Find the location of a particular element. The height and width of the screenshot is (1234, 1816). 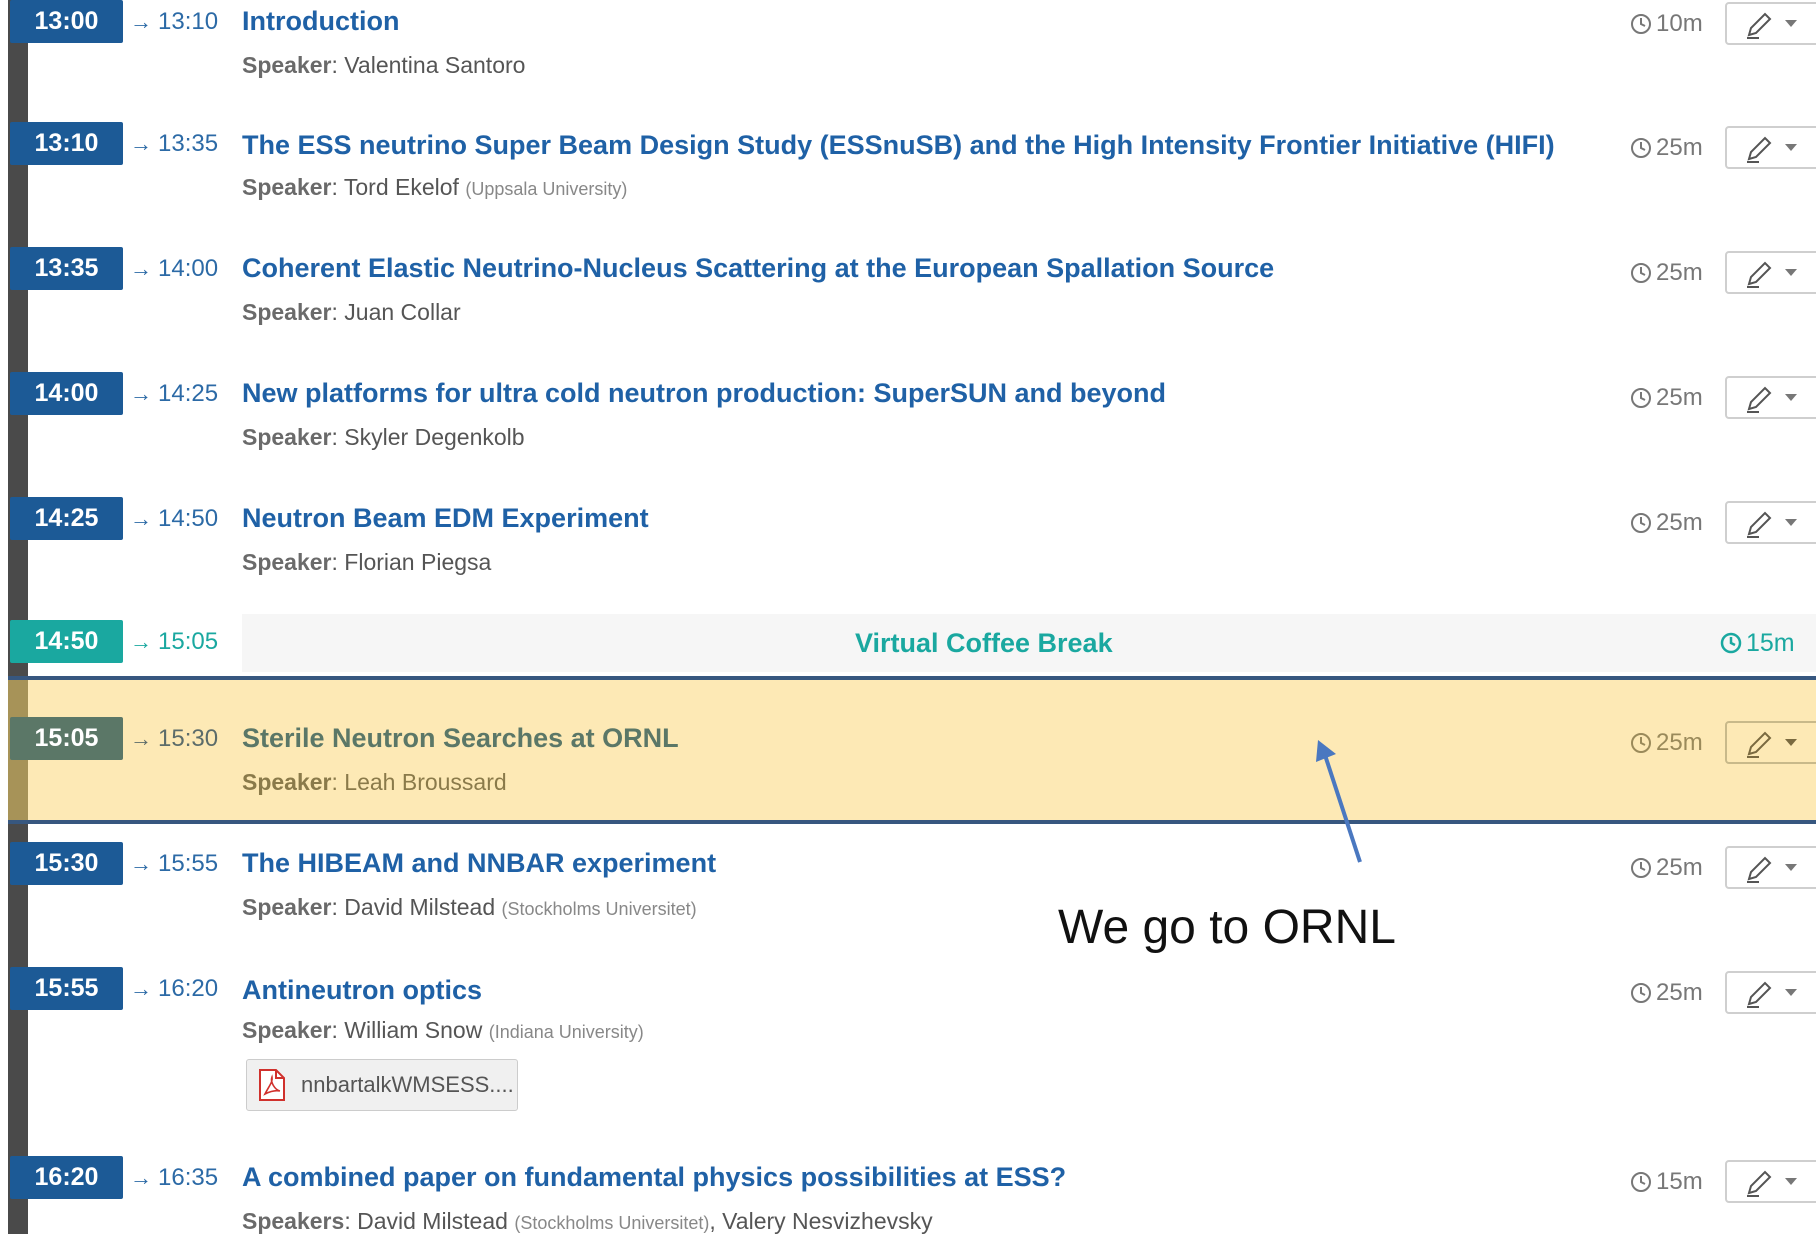

end-time-value: 16:35 is located at coordinates (188, 1177).